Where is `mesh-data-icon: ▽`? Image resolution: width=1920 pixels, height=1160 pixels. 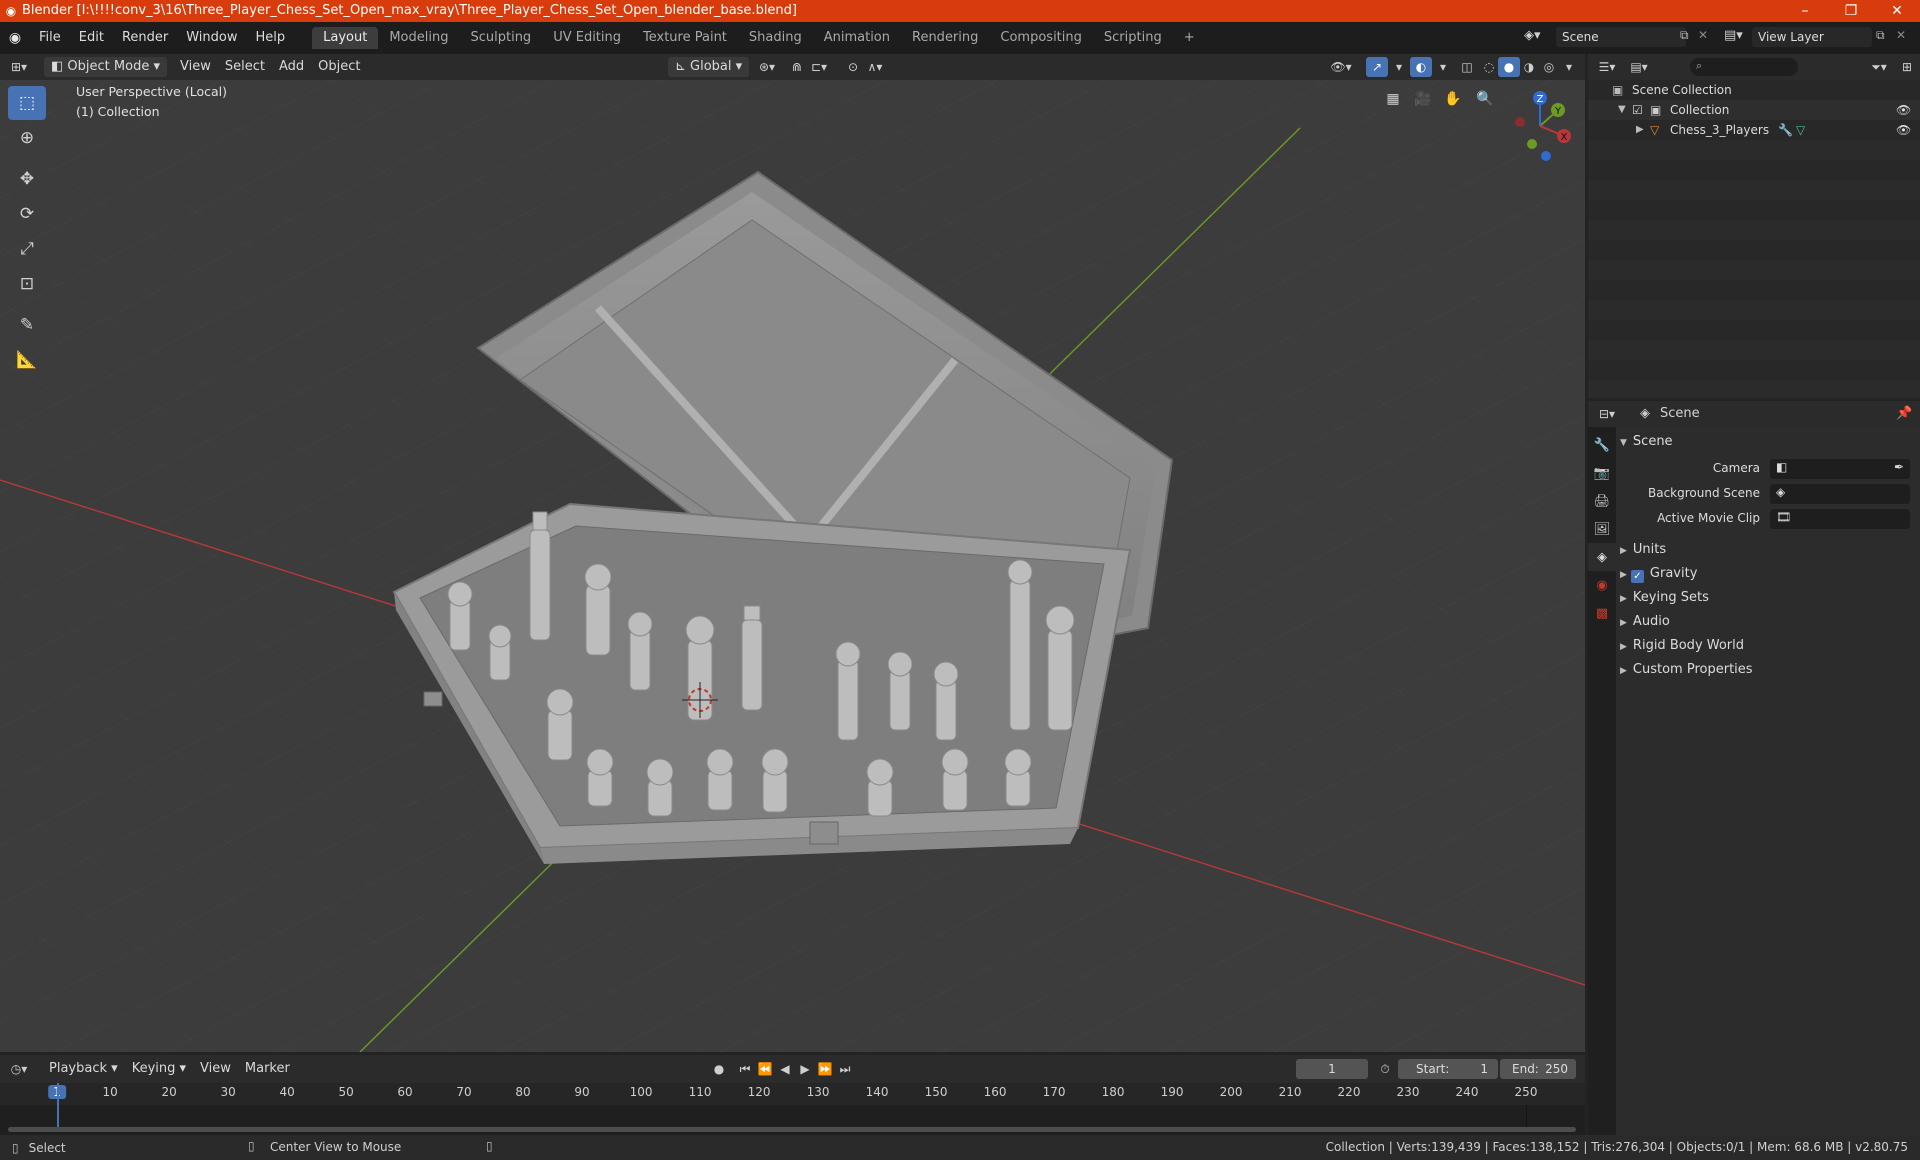
mesh-data-icon: ▽ is located at coordinates (1800, 130).